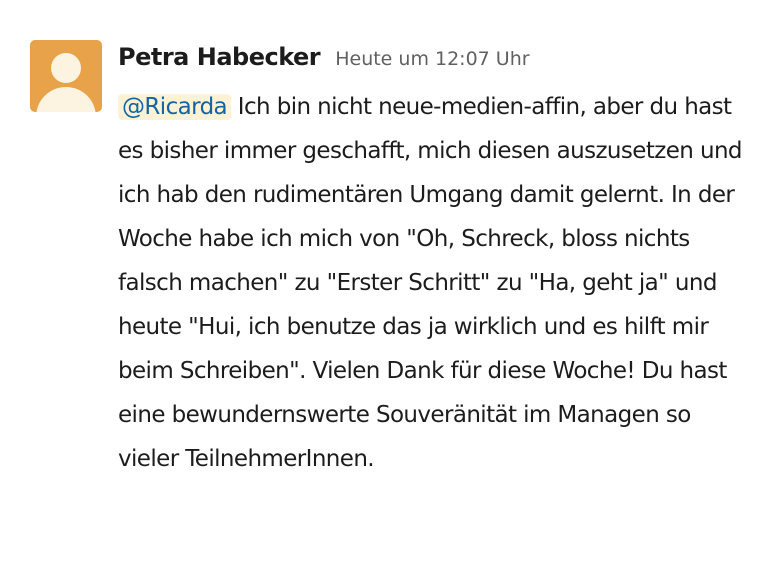 This screenshot has width=762, height=566. I want to click on user-silhouette-icon, so click(66, 68).